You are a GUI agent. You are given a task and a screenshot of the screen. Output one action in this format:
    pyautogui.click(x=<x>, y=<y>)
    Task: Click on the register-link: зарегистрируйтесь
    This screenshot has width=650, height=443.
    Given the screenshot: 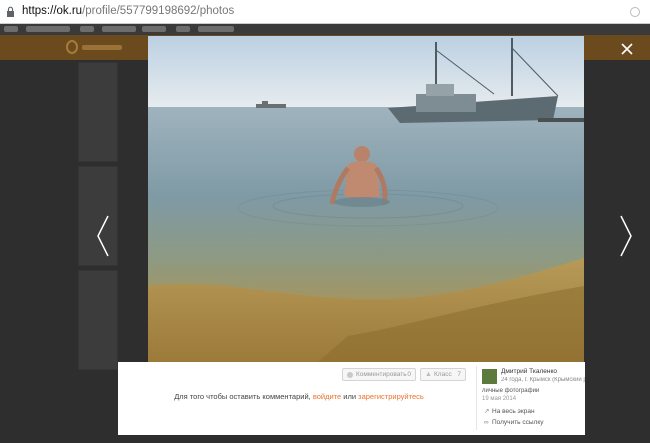 What is the action you would take?
    pyautogui.click(x=391, y=396)
    